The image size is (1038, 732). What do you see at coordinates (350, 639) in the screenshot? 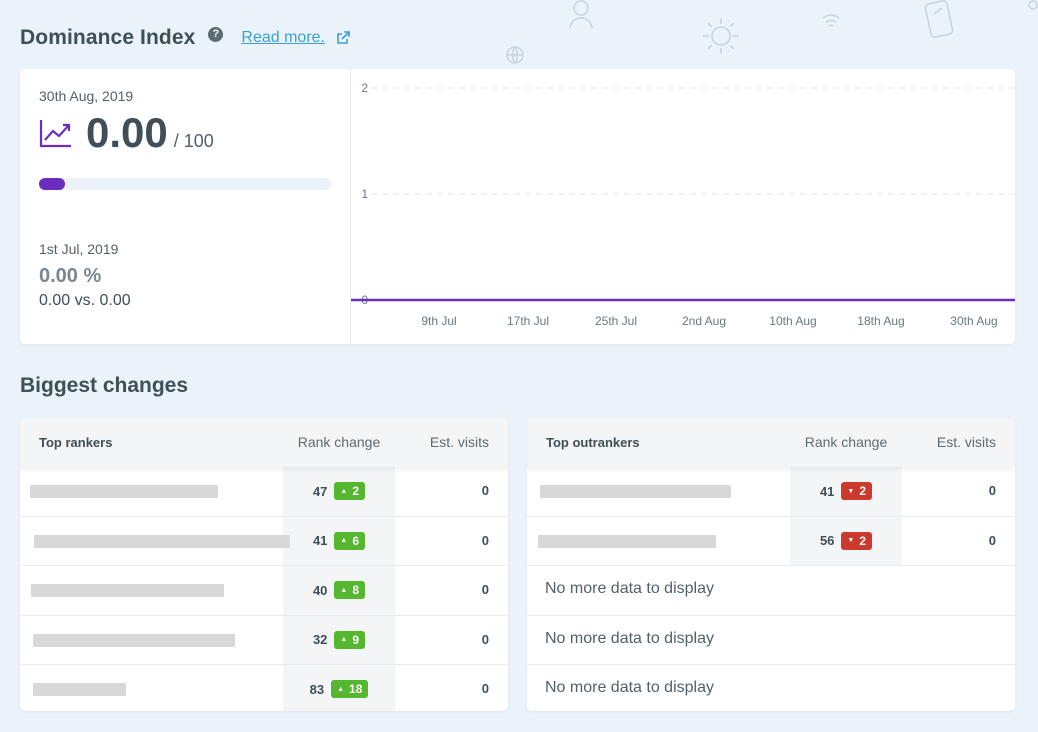
I see `rank-change-badge: ▲ 9` at bounding box center [350, 639].